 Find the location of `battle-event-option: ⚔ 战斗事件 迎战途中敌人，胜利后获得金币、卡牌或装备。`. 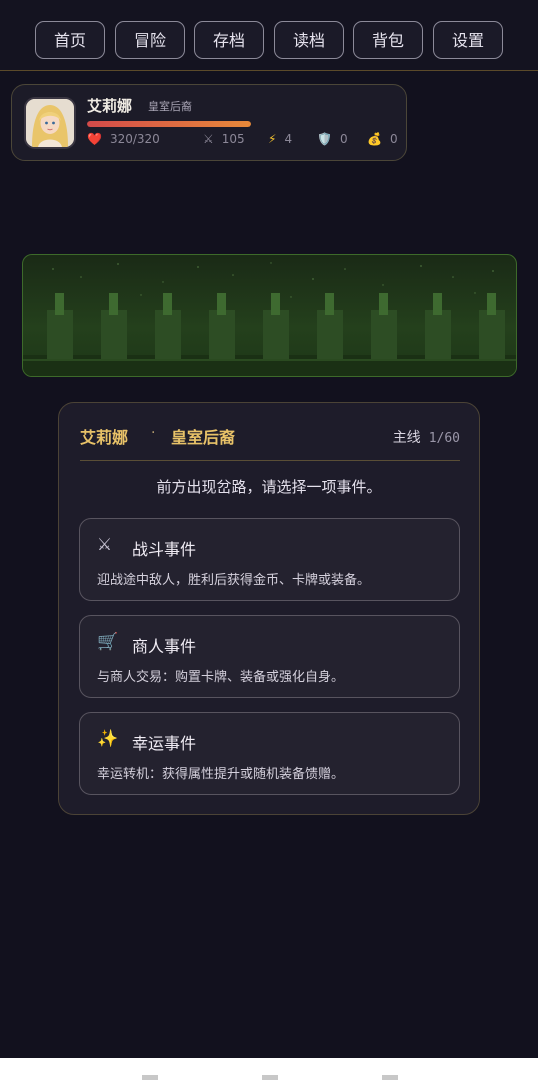

battle-event-option: ⚔ 战斗事件 迎战途中敌人，胜利后获得金币、卡牌或装备。 is located at coordinates (269, 559).